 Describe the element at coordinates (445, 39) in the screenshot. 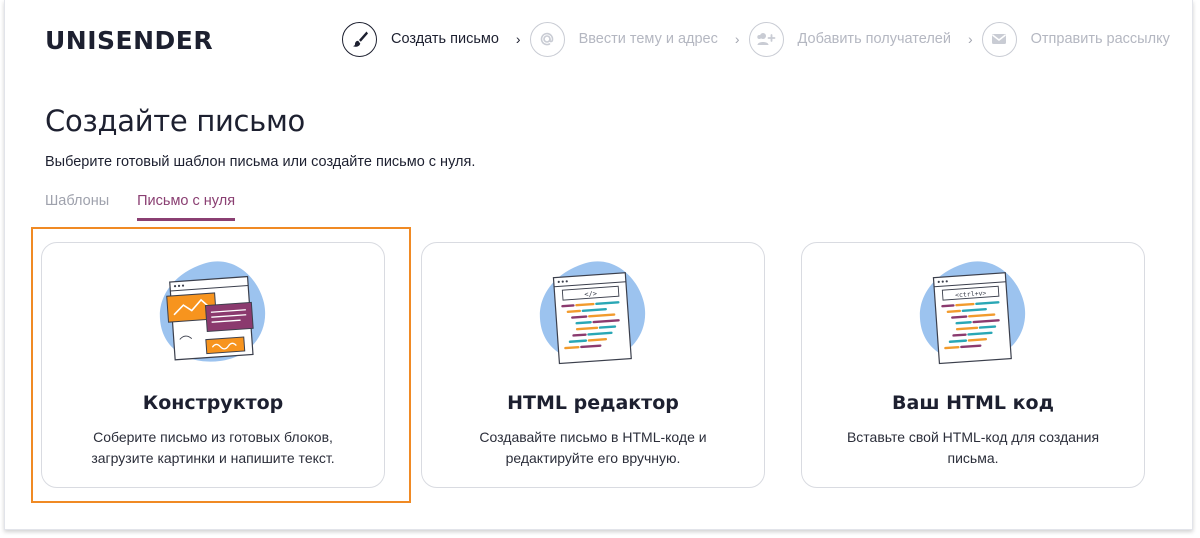

I see `step-label: Создать письмо` at that location.